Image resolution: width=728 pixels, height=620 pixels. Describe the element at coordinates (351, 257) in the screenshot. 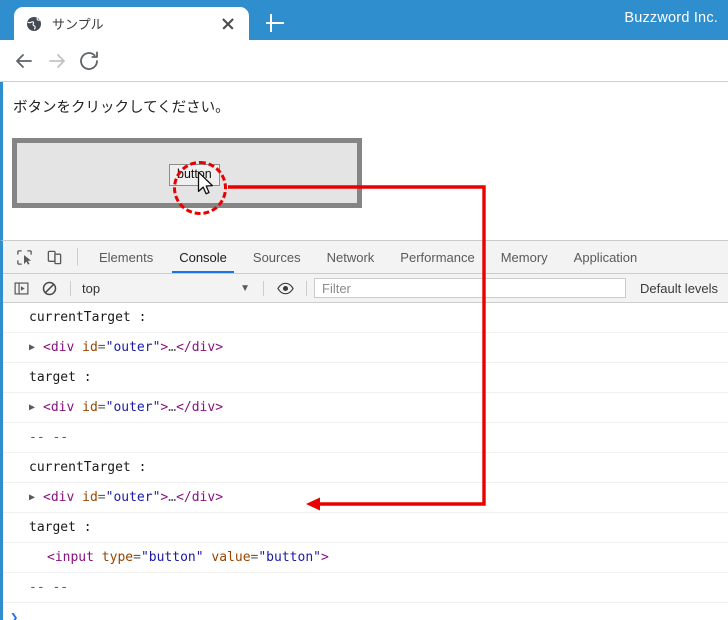

I see `tab-network: Network` at that location.